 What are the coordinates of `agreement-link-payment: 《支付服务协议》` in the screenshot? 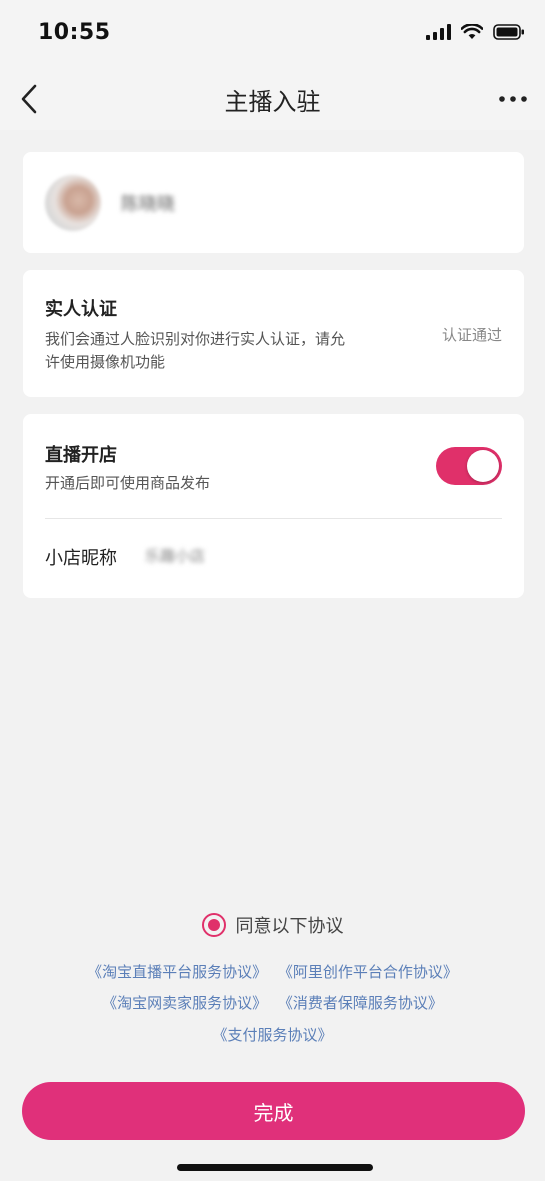 It's located at (272, 1034).